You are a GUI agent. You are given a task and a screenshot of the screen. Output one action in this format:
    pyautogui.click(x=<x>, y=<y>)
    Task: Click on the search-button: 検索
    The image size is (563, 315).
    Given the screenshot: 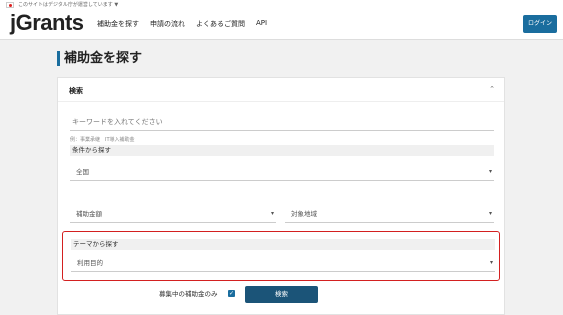 What is the action you would take?
    pyautogui.click(x=281, y=294)
    